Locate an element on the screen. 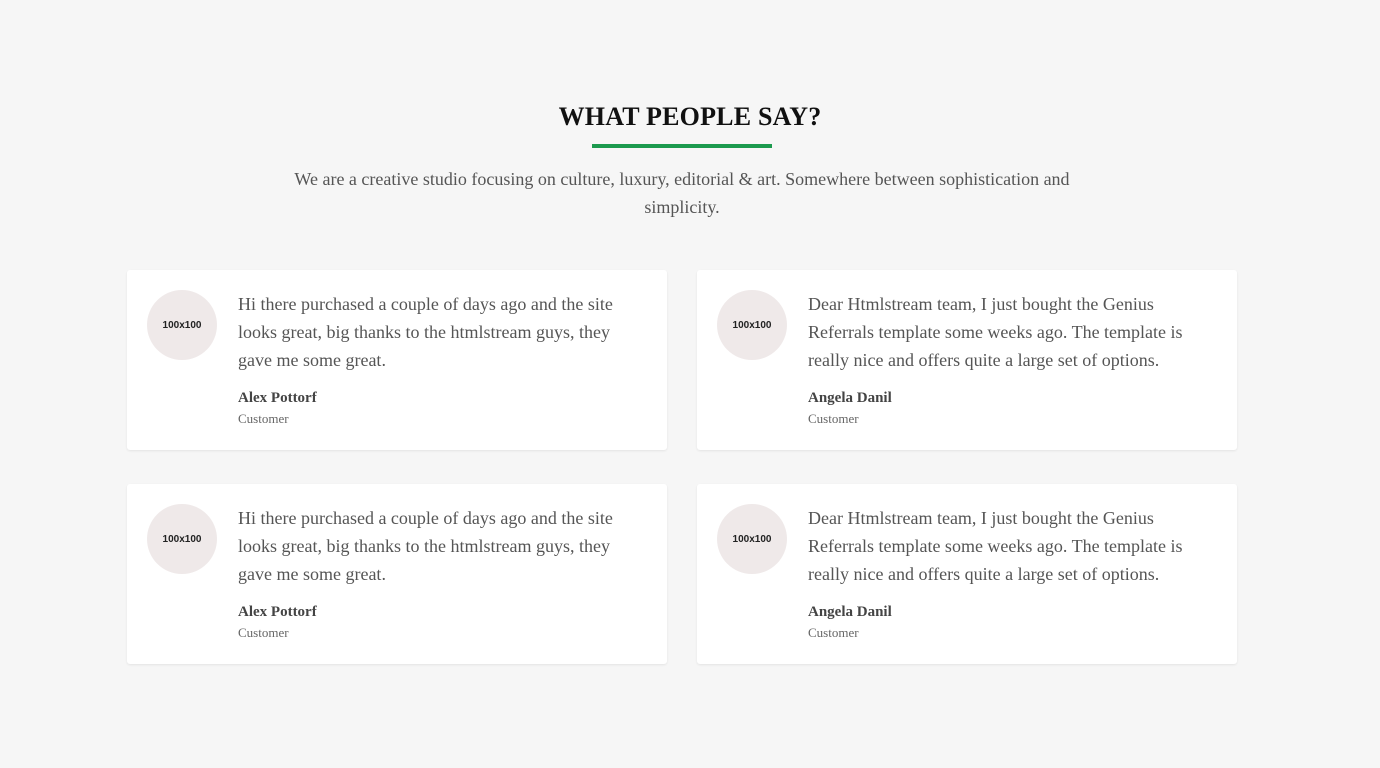 The width and height of the screenshot is (1380, 768). section-title: WHAT PEOPLE SAY? is located at coordinates (690, 116).